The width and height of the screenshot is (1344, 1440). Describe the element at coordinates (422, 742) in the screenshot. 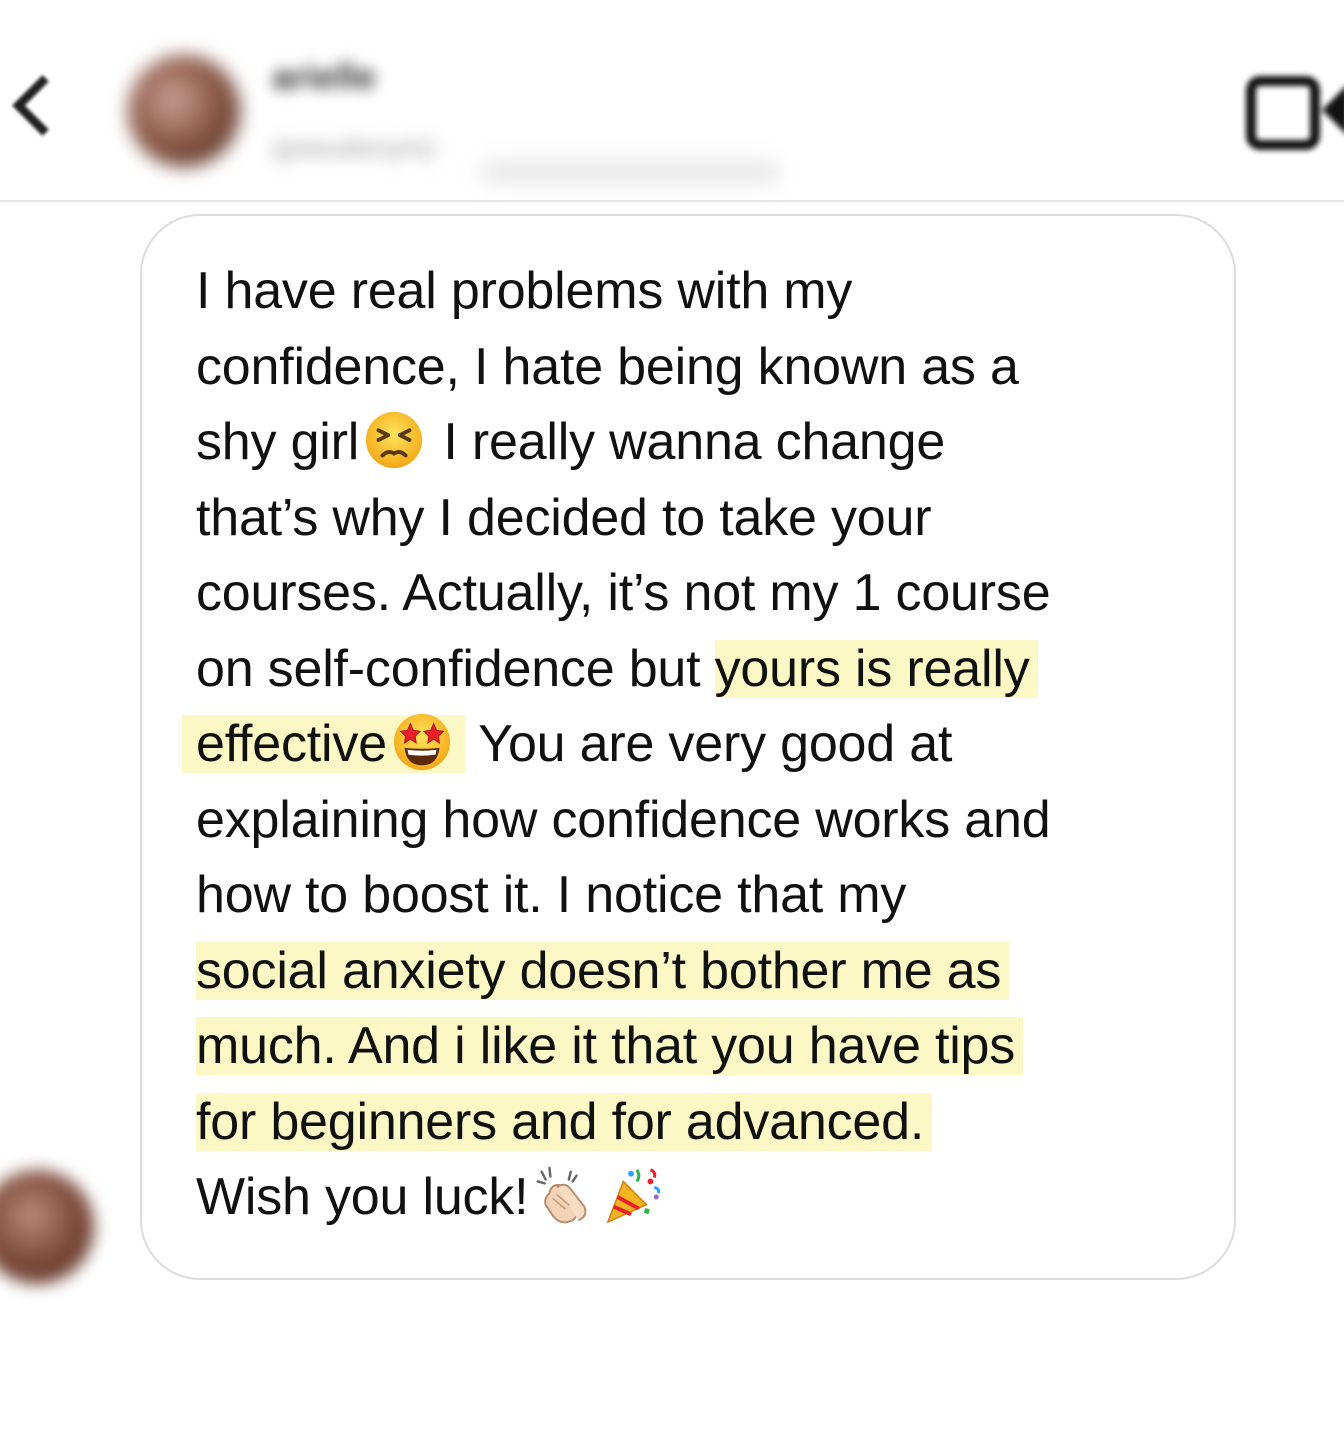

I see `star-struck-emoji-icon` at that location.